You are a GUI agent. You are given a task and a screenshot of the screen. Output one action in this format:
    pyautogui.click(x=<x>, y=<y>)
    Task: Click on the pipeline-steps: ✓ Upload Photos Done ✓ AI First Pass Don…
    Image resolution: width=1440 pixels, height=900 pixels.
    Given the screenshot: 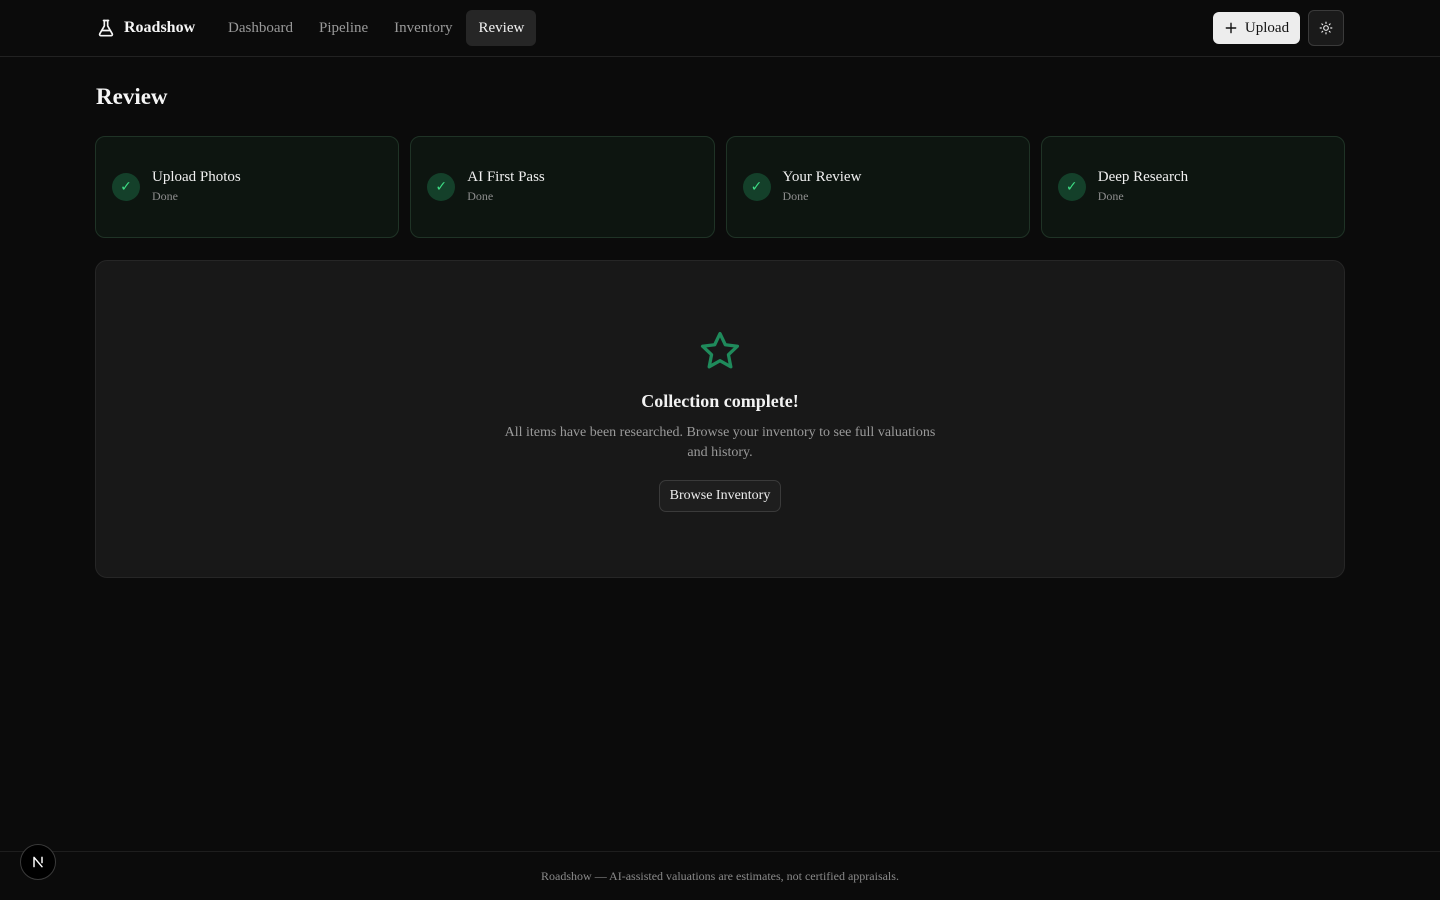 What is the action you would take?
    pyautogui.click(x=720, y=187)
    